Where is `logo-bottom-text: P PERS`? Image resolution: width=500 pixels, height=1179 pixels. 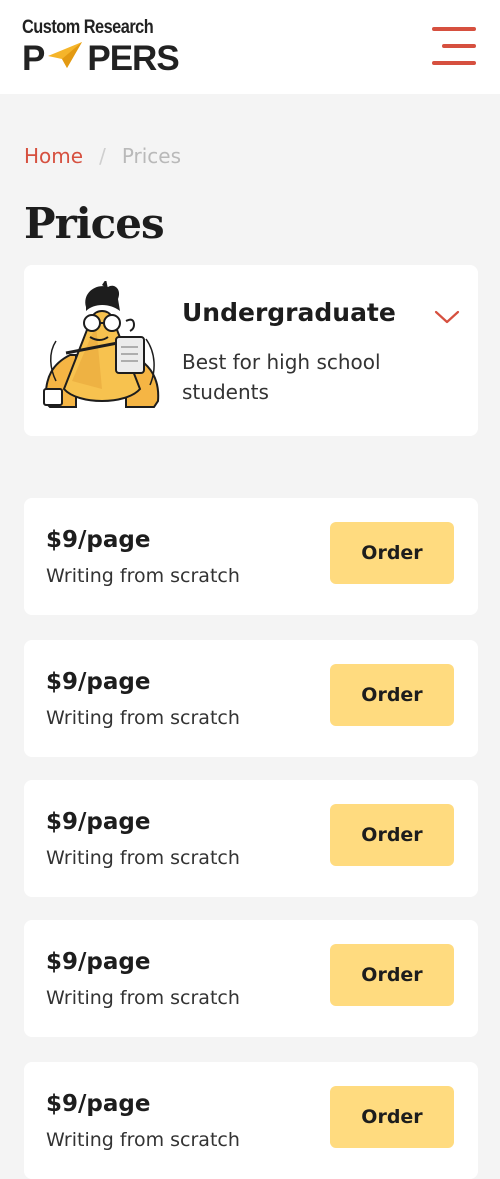 logo-bottom-text: P PERS is located at coordinates (101, 58).